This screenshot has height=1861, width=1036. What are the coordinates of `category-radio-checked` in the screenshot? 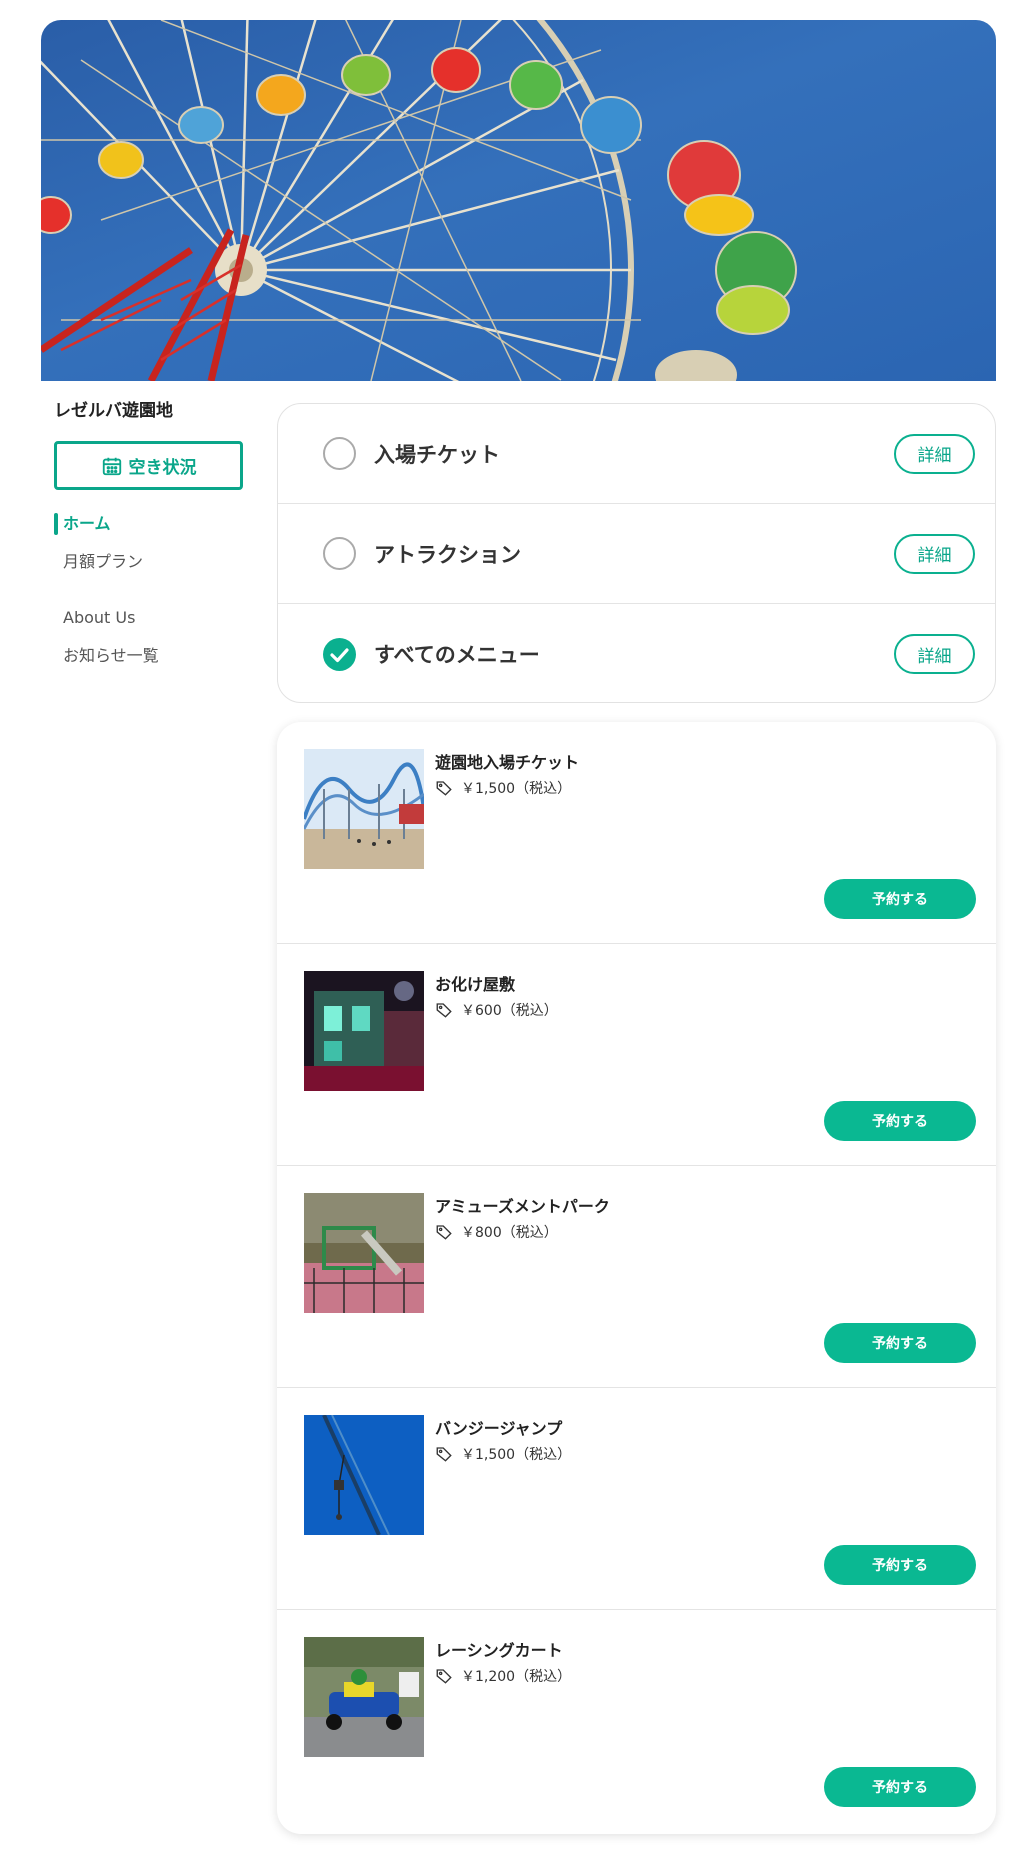 It's located at (339, 654).